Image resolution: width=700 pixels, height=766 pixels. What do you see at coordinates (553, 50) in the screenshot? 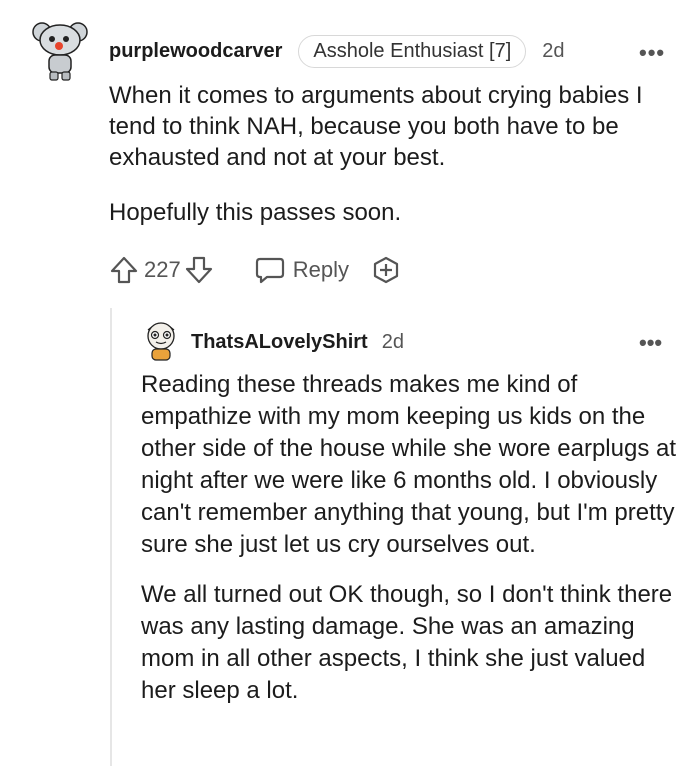
I see `comment-age: 2d` at bounding box center [553, 50].